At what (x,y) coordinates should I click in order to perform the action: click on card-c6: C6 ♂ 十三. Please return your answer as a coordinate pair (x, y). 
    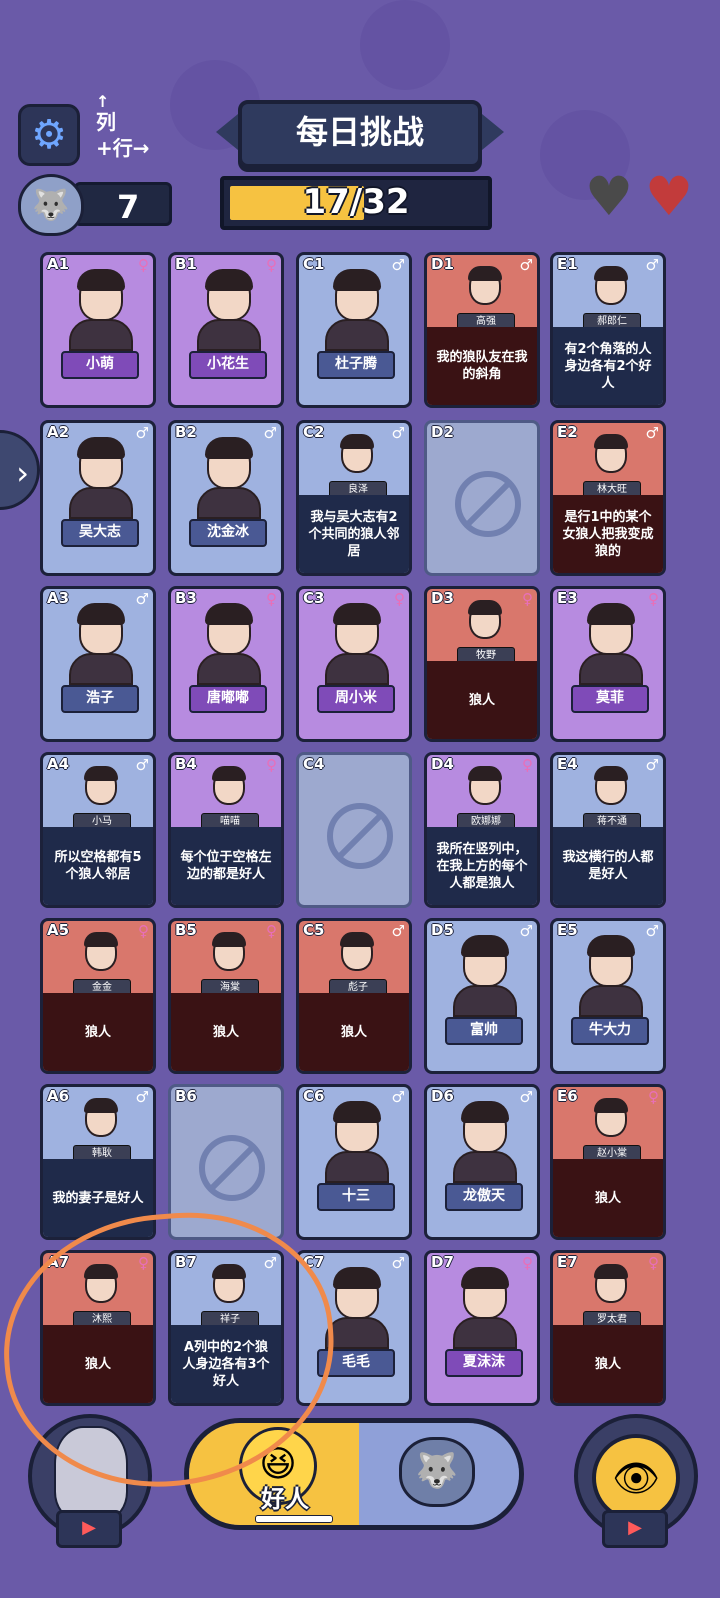
    Looking at the image, I should click on (354, 1162).